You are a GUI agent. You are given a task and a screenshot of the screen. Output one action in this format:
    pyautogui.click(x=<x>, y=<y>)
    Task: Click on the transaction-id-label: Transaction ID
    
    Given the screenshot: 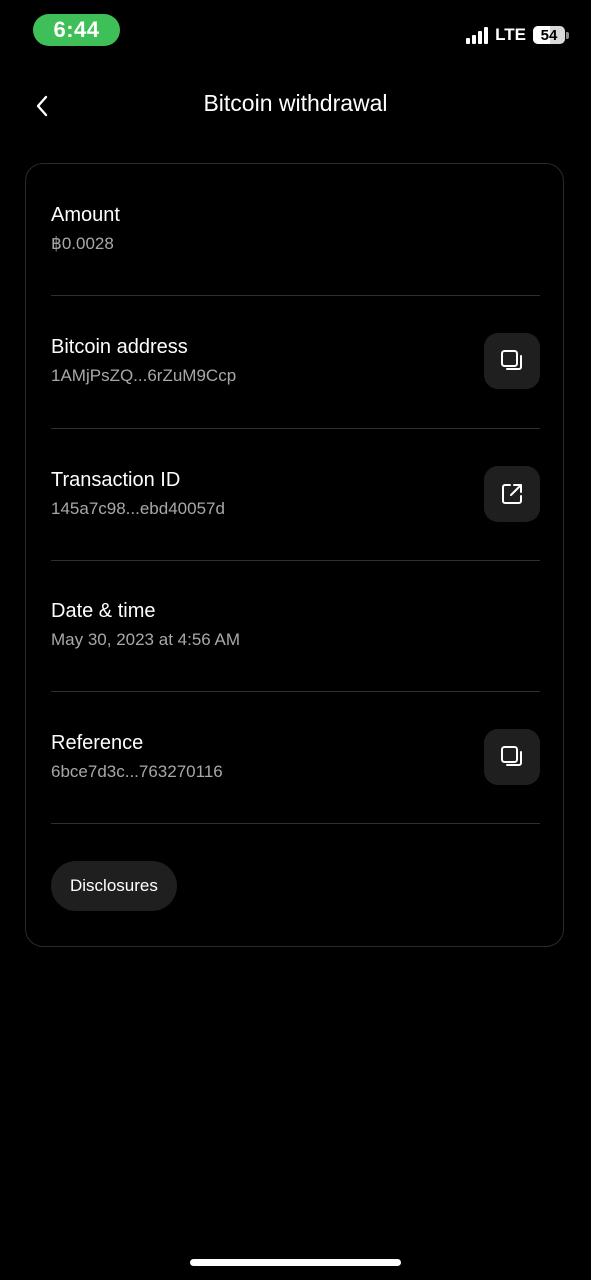 What is the action you would take?
    pyautogui.click(x=116, y=480)
    